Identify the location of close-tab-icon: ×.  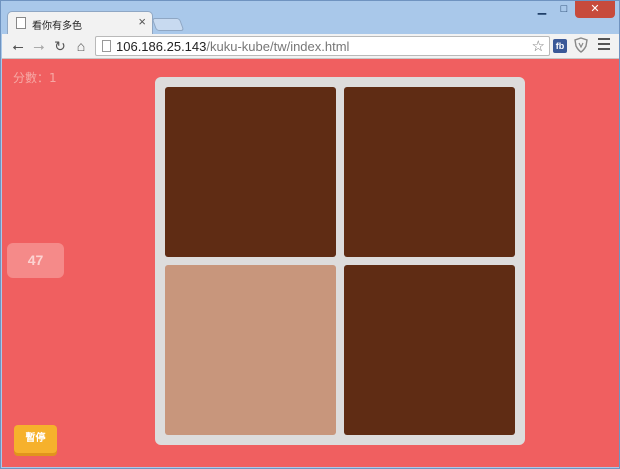
(142, 21).